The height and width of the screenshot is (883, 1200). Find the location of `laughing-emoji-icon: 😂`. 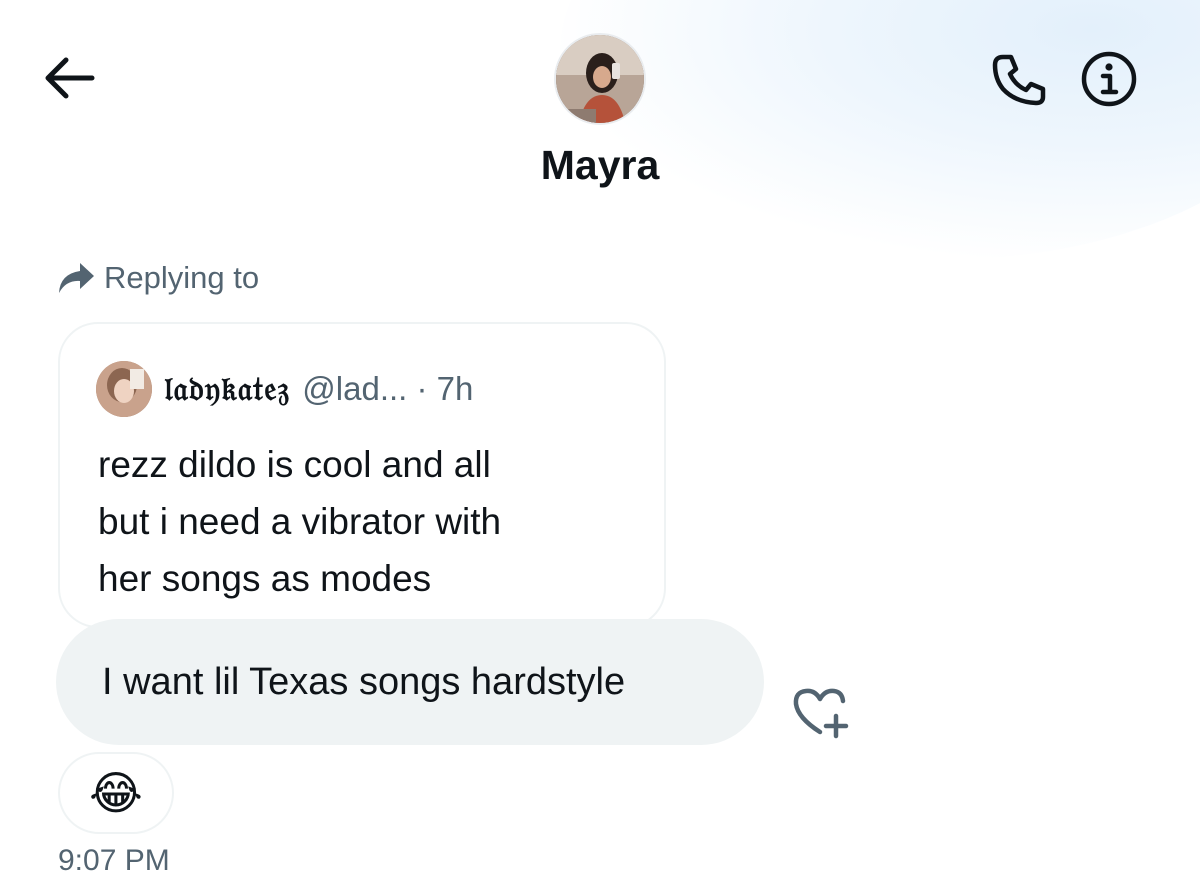

laughing-emoji-icon: 😂 is located at coordinates (116, 793).